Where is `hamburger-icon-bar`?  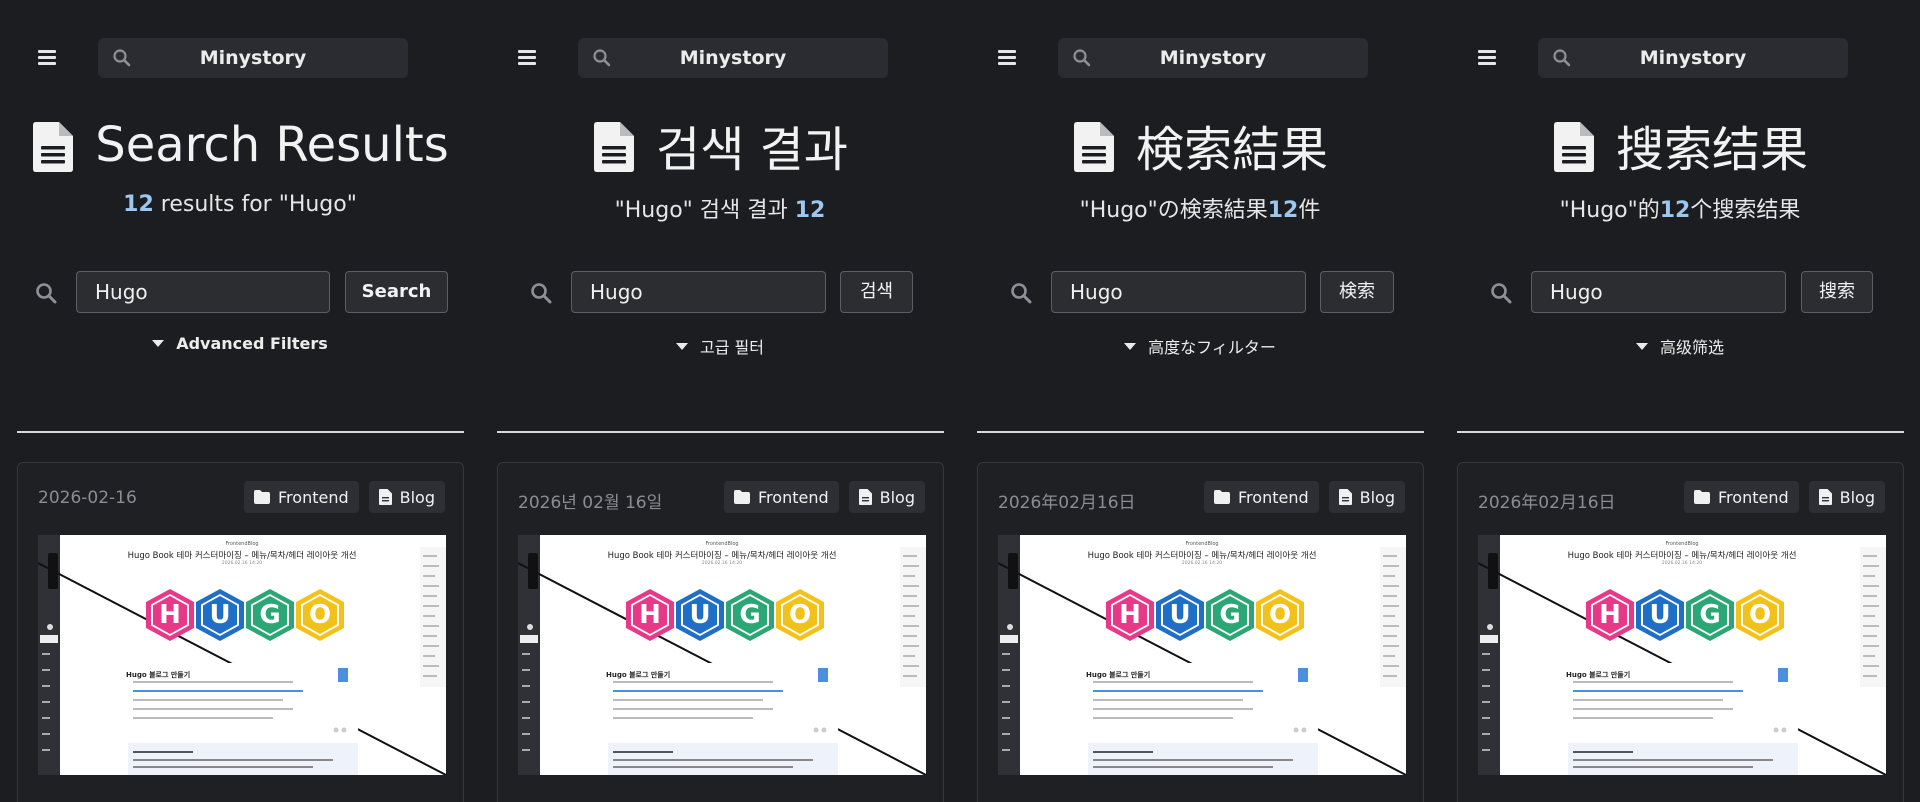
hamburger-icon-bar is located at coordinates (1007, 63).